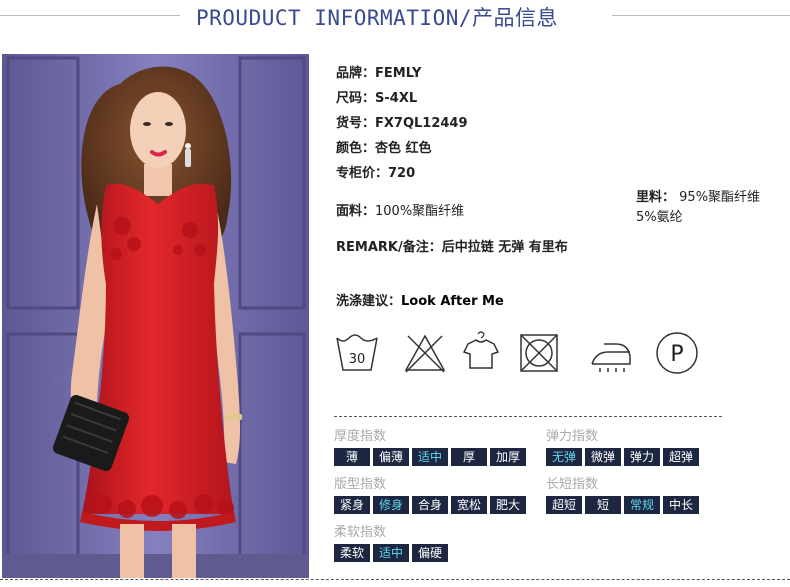 The width and height of the screenshot is (790, 587). What do you see at coordinates (356, 211) in the screenshot?
I see `fabric-label: 面料：` at bounding box center [356, 211].